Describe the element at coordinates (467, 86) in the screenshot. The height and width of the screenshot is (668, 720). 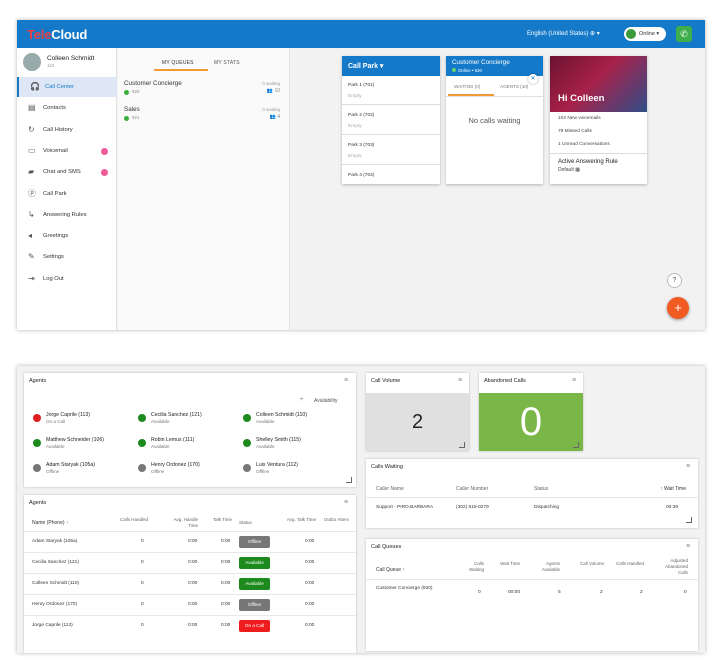
I see `tab-waiting: WAITING (0)` at that location.